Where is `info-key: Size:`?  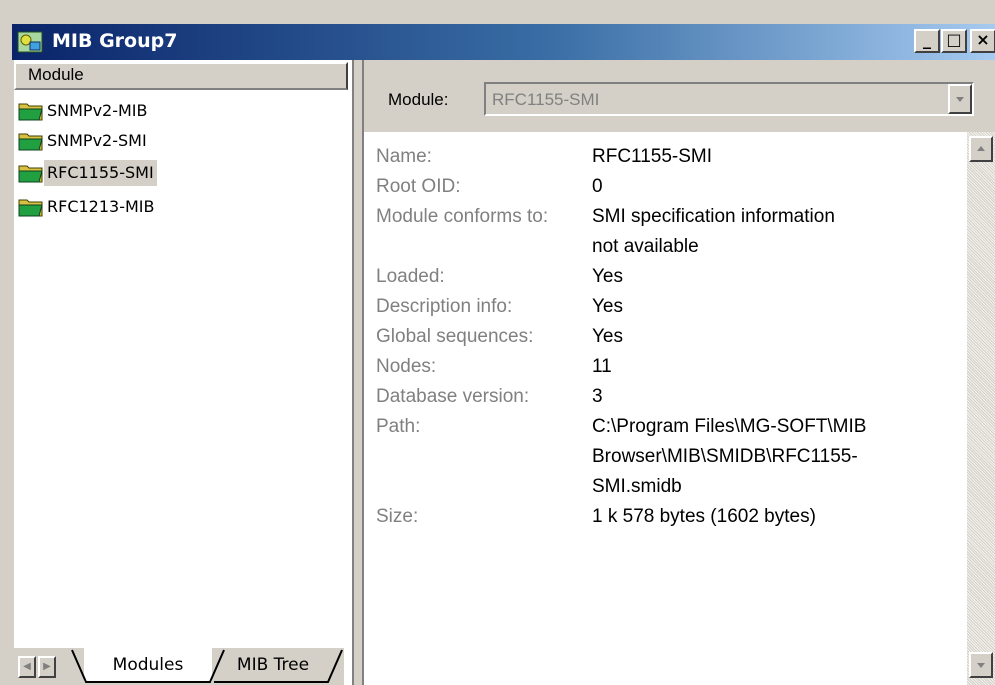 info-key: Size: is located at coordinates (397, 516).